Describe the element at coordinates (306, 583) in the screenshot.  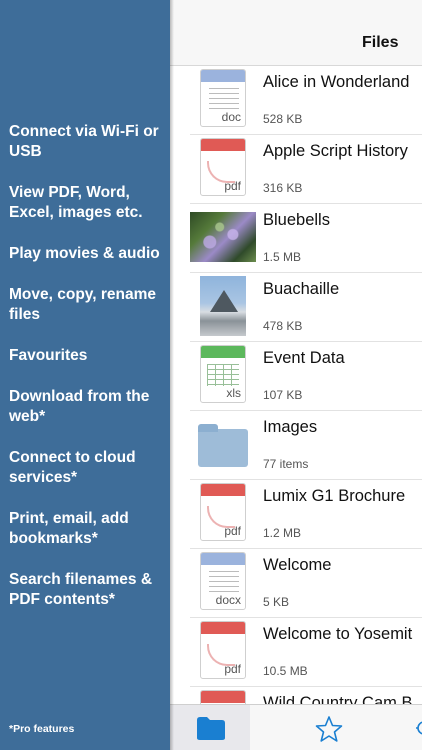
I see `file-row-welcome: docx Welcome 5 KB` at that location.